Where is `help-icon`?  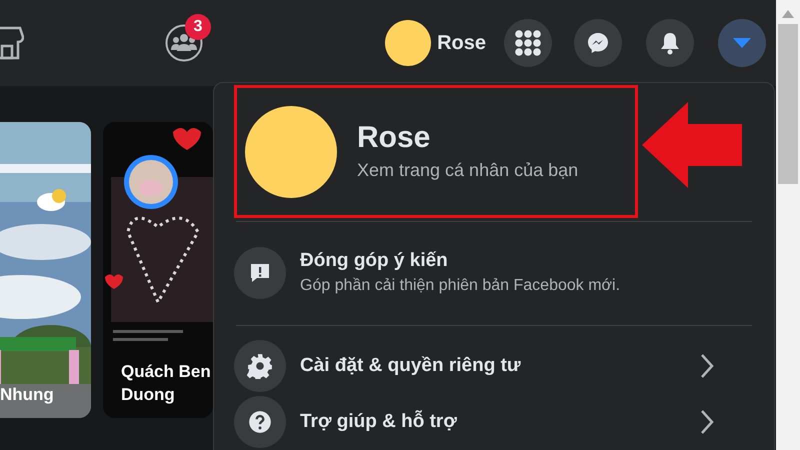 help-icon is located at coordinates (260, 422).